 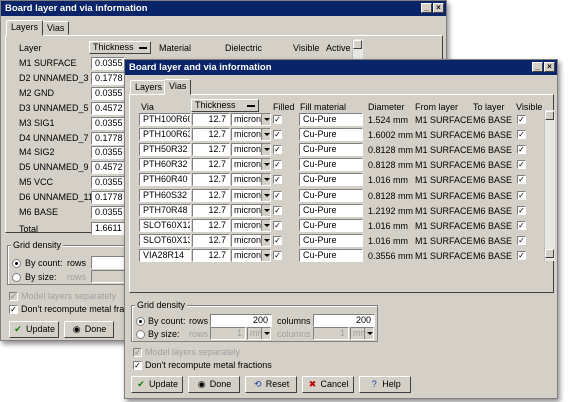 I want to click on layer-name: M6 BASE, so click(x=39, y=212).